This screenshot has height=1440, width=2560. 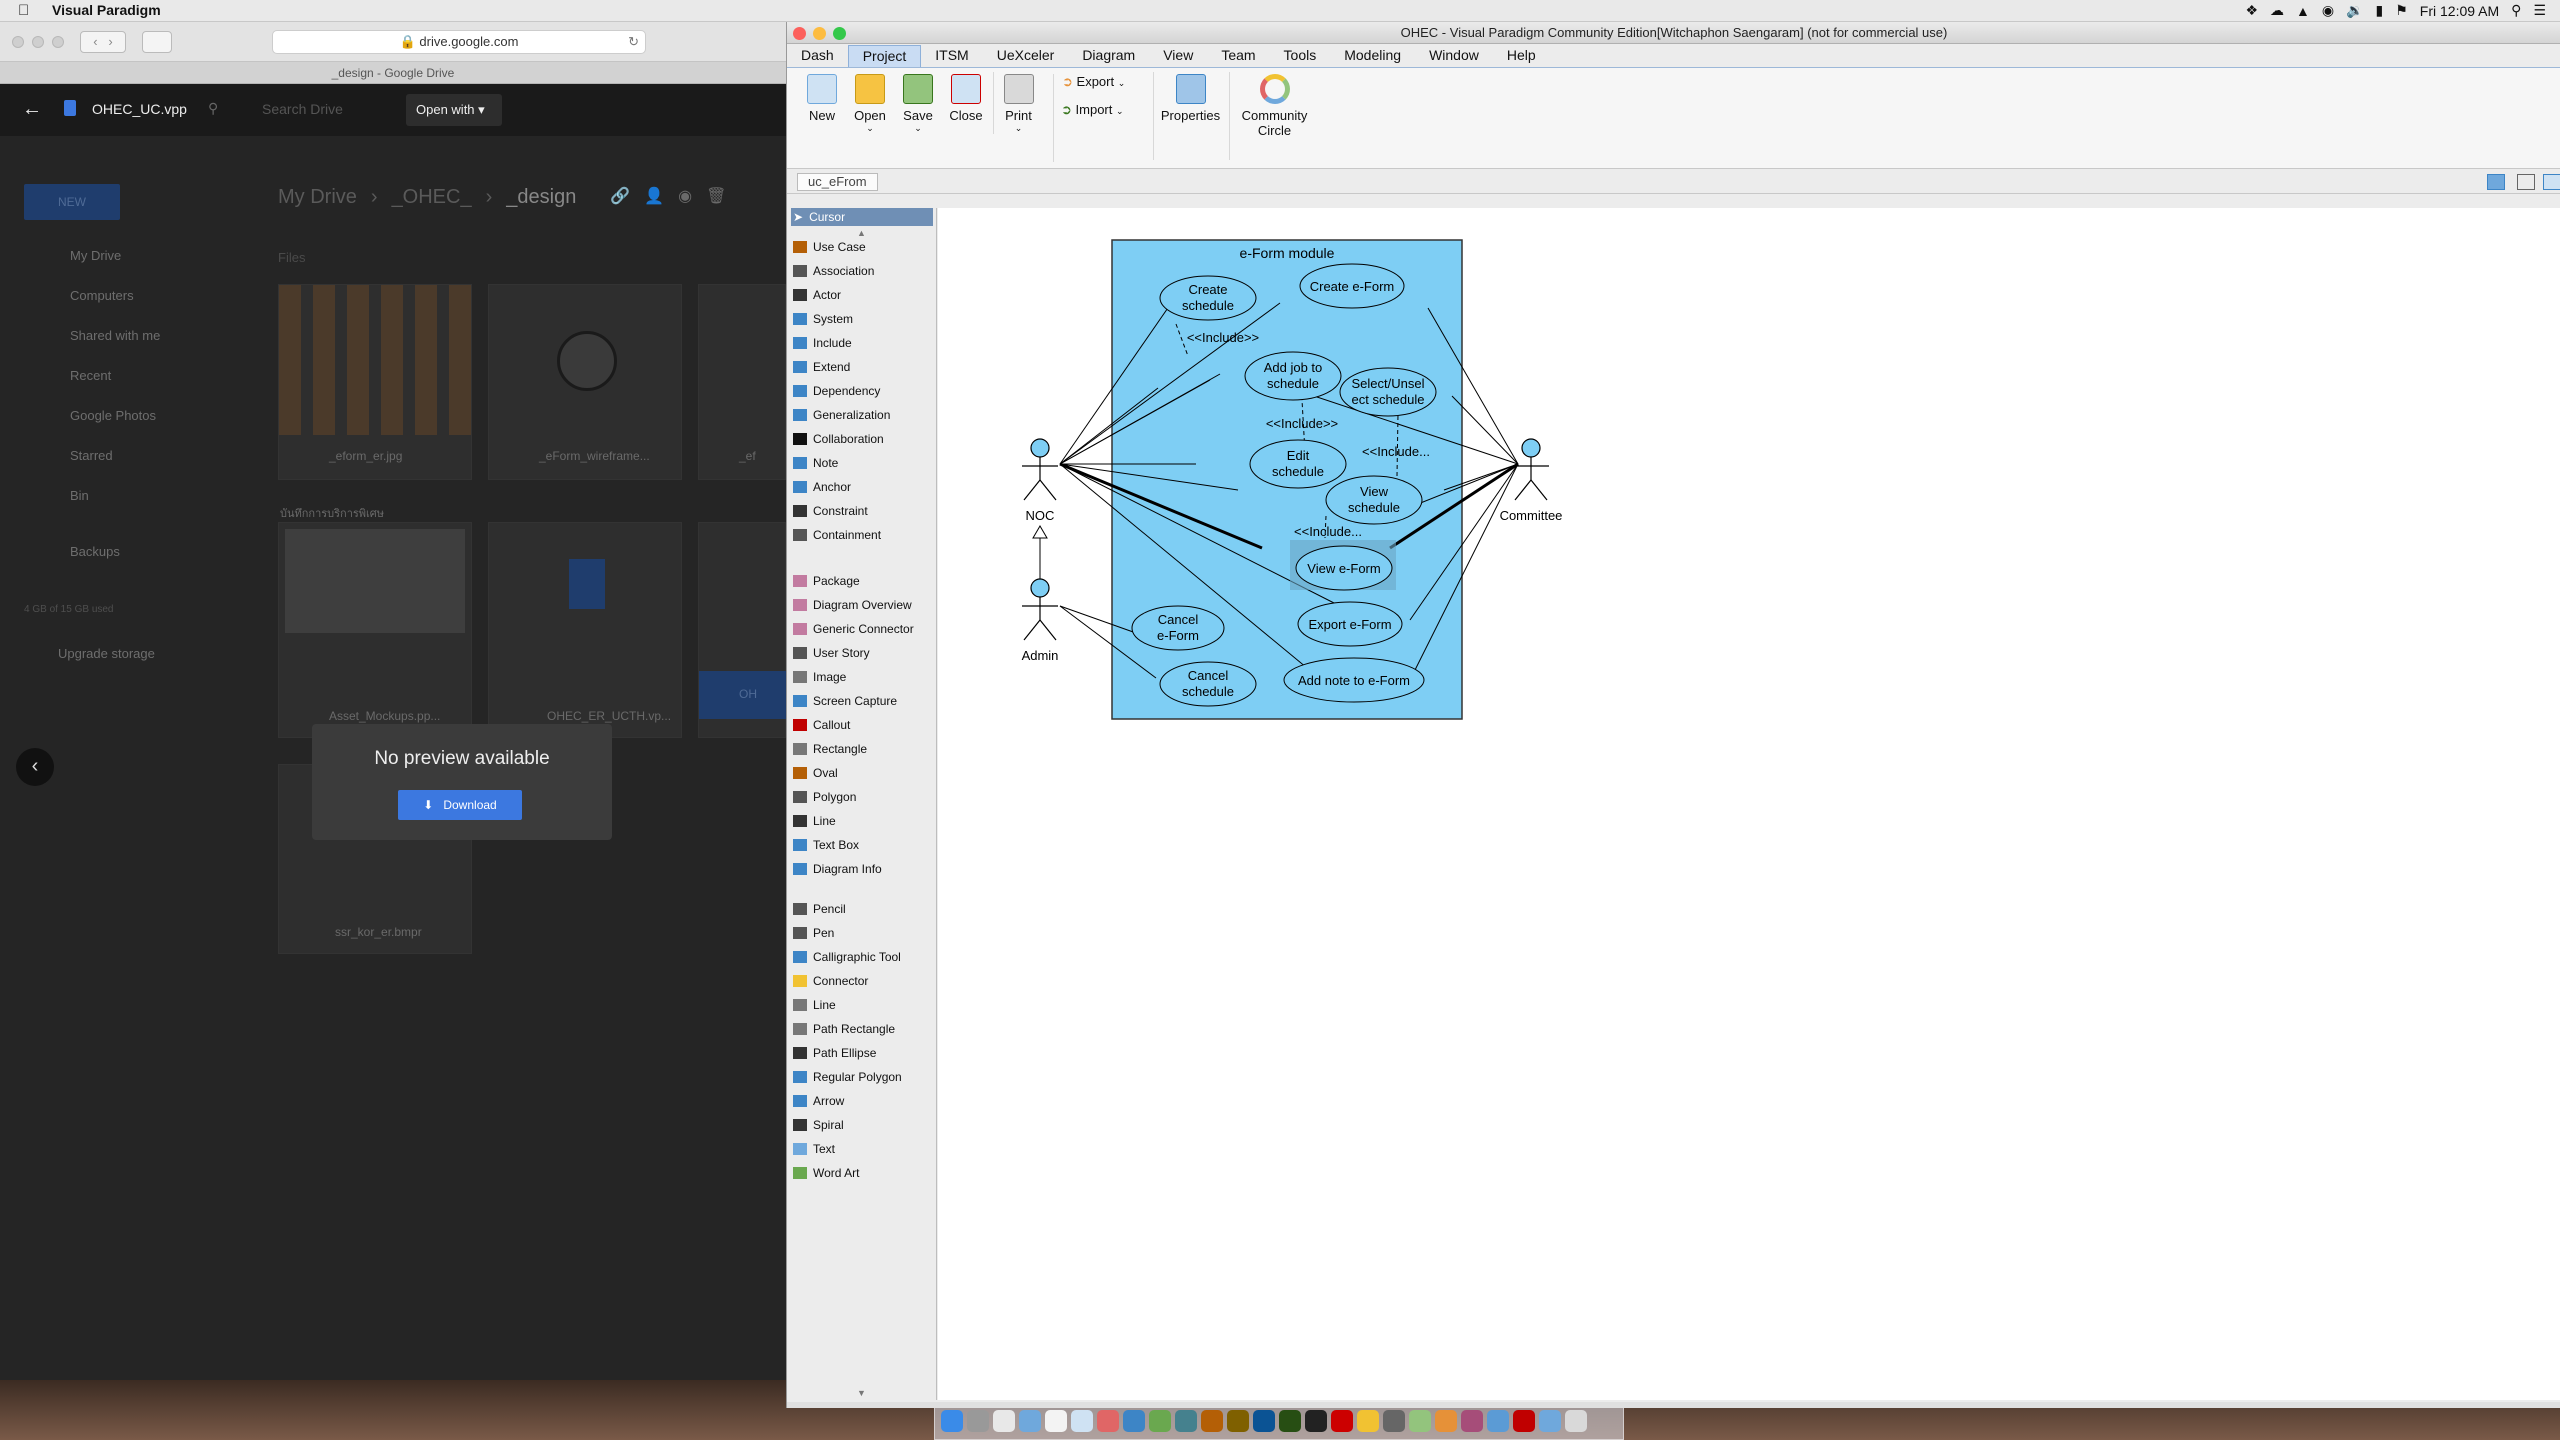 What do you see at coordinates (375, 382) in the screenshot?
I see `file-thumb: _eform_er.jpg` at bounding box center [375, 382].